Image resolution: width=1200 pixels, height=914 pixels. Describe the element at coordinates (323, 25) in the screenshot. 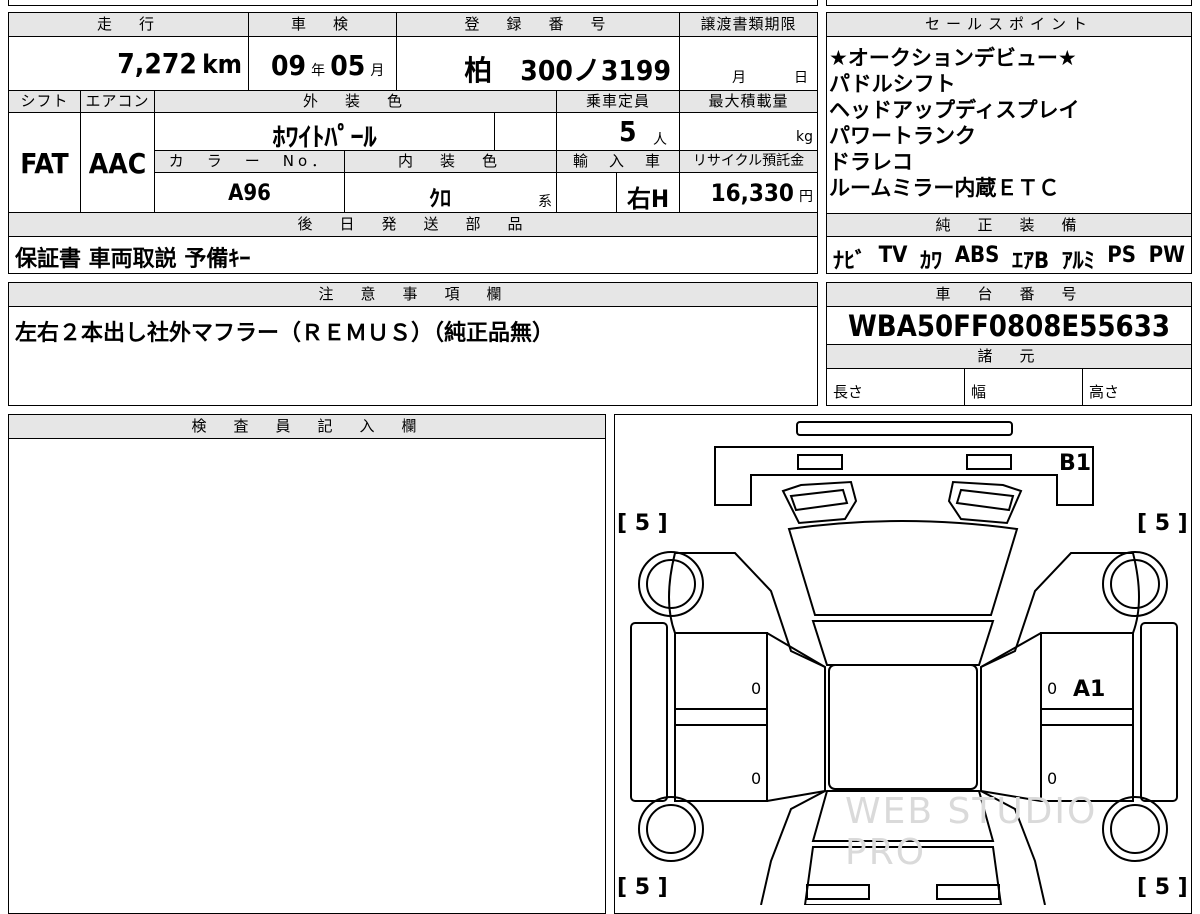

I see `header-inspection: 車 検` at that location.